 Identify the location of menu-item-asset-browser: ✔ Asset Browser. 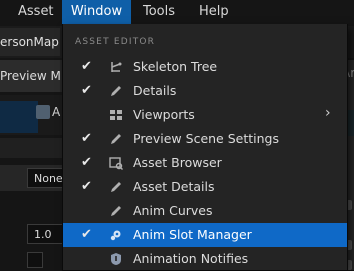
(205, 163).